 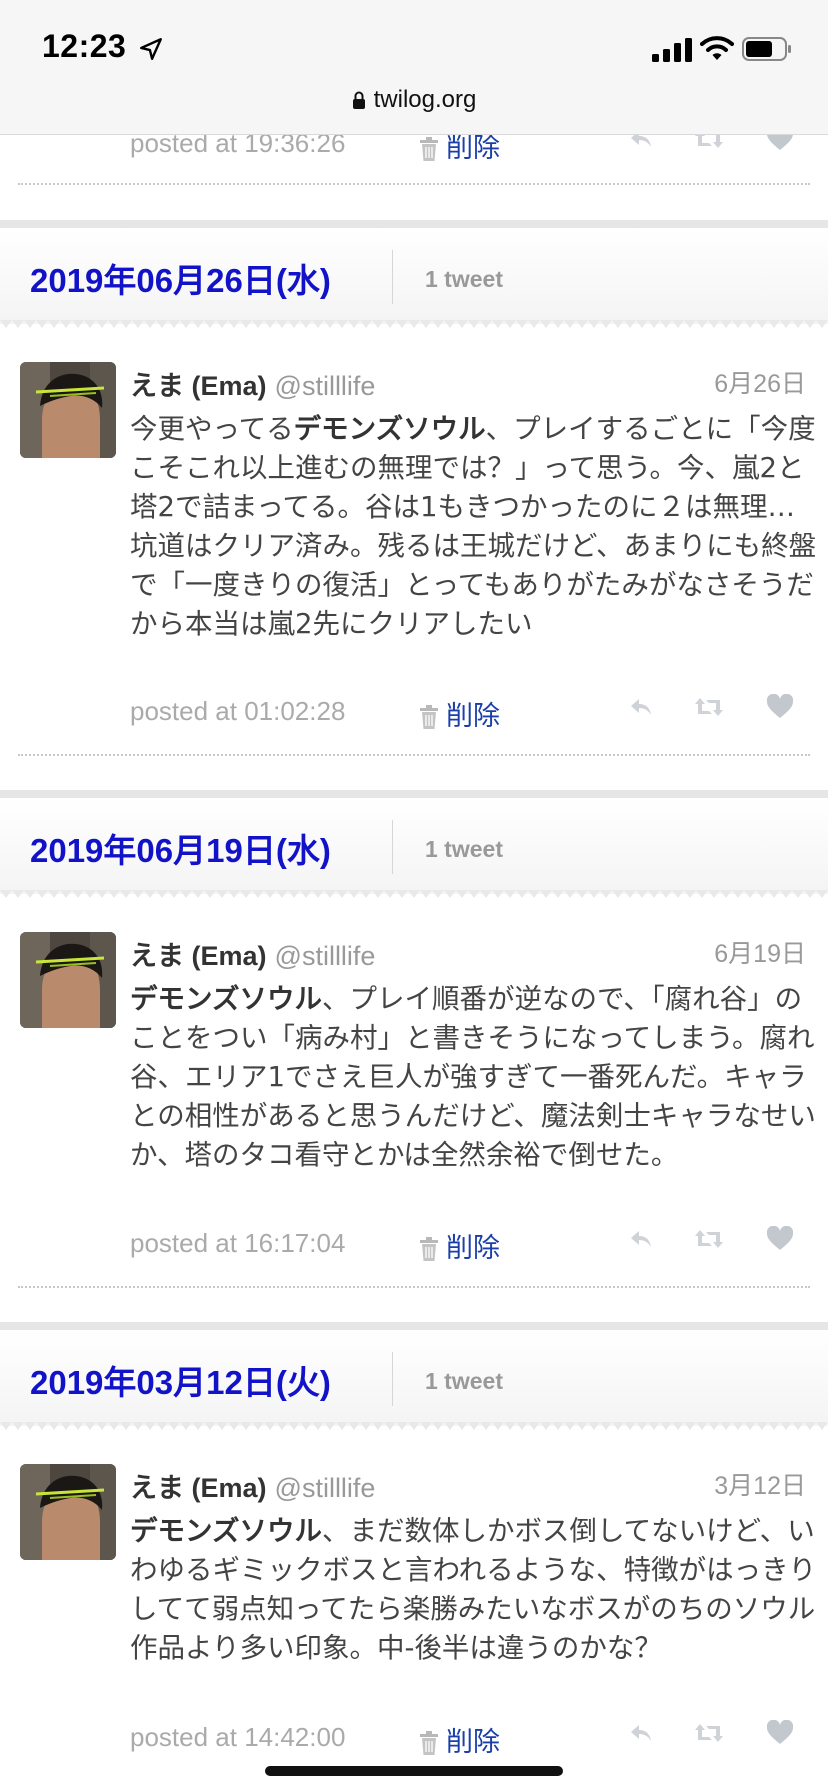 What do you see at coordinates (414, 1380) in the screenshot?
I see `day-header: 2019年03月12日(火) 1 tweet` at bounding box center [414, 1380].